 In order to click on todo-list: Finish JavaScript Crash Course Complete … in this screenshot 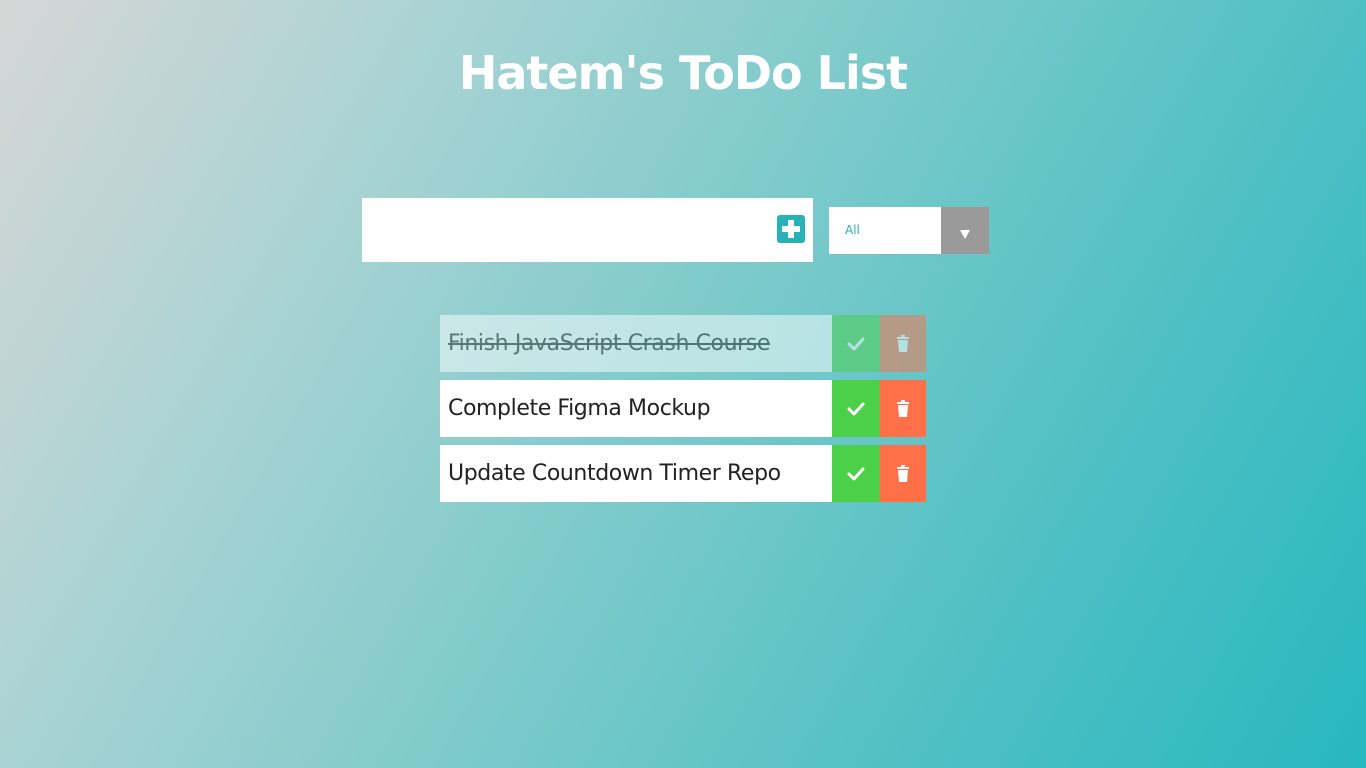, I will do `click(683, 412)`.